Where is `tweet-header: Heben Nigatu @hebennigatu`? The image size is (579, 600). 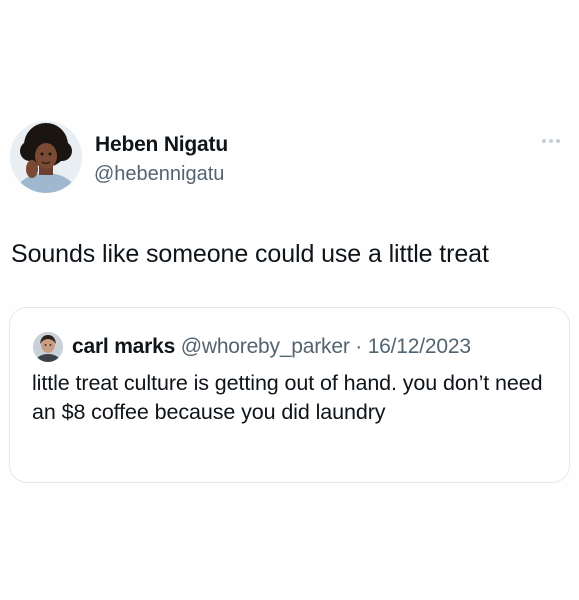
tweet-header: Heben Nigatu @hebennigatu is located at coordinates (289, 159).